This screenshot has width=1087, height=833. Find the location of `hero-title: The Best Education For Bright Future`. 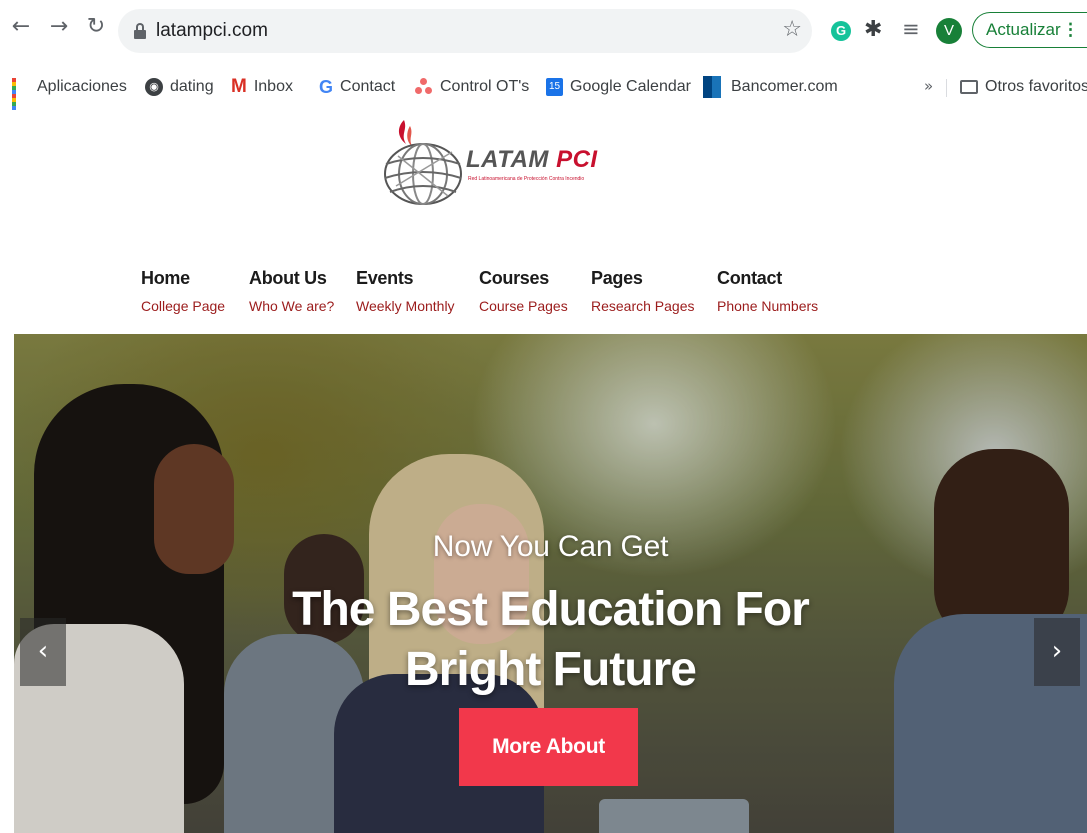

hero-title: The Best Education For Bright Future is located at coordinates (550, 640).